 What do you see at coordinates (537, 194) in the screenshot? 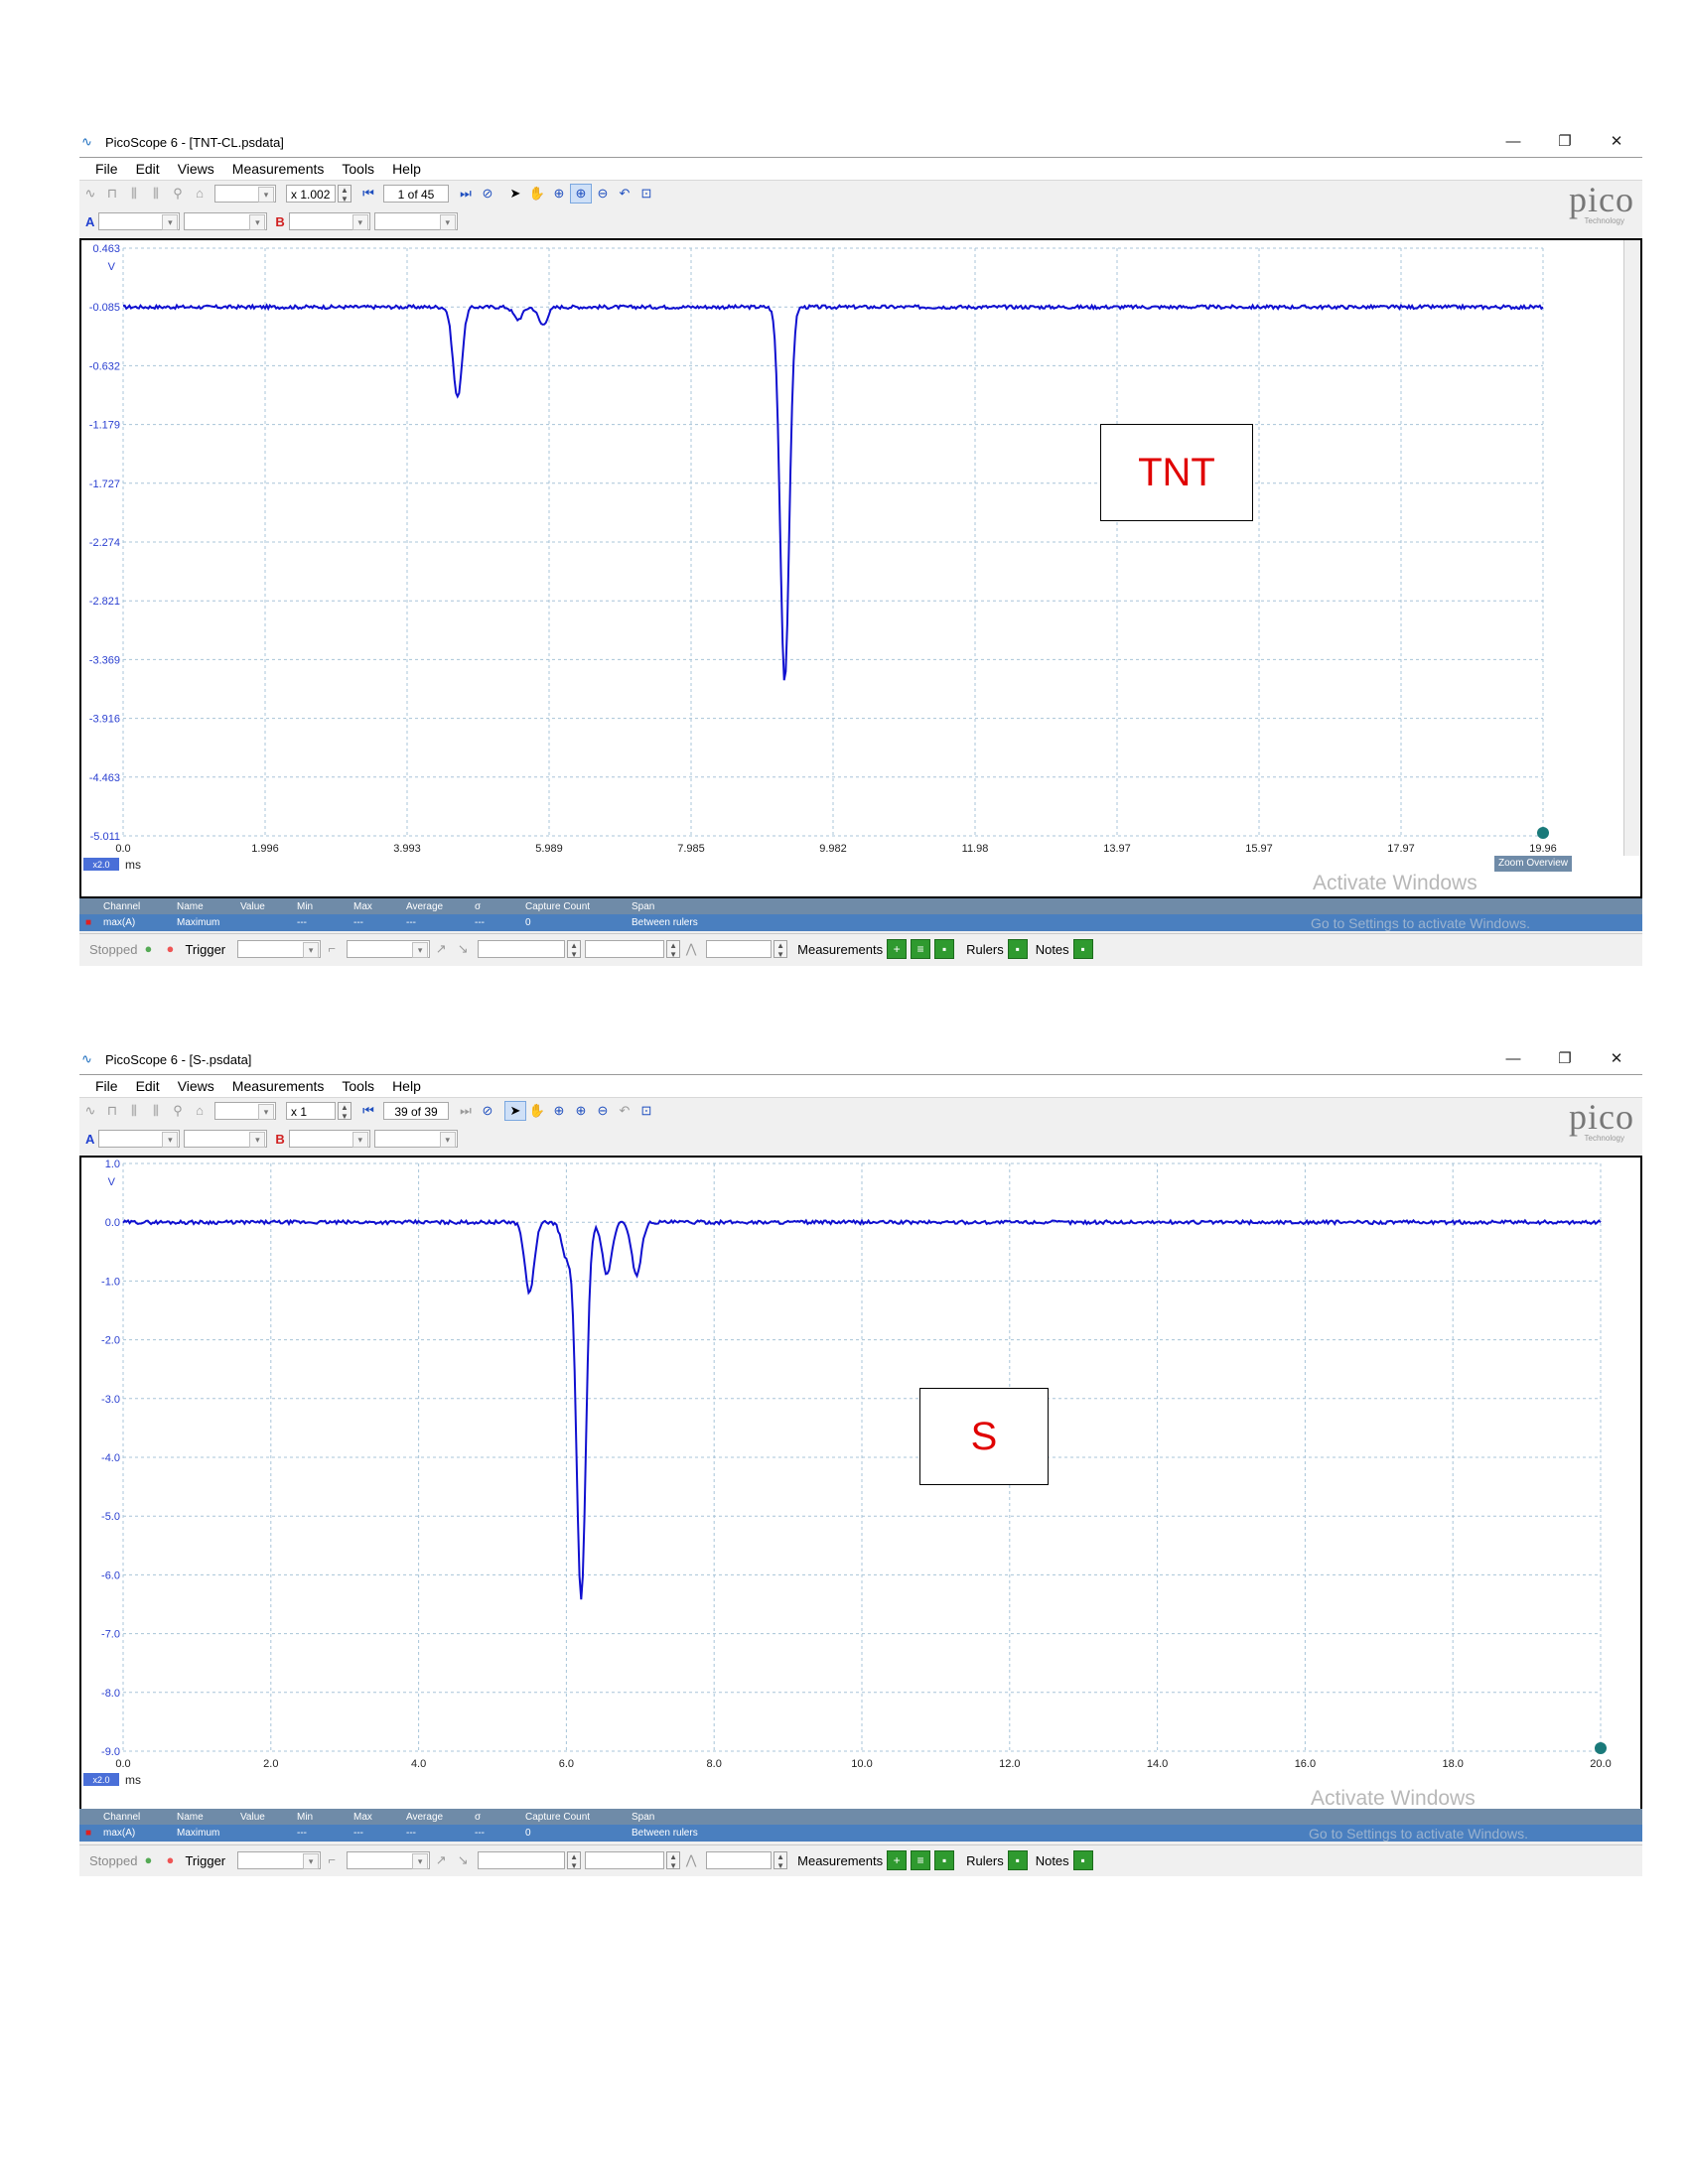
I see `hand-tool-icon: ✋` at bounding box center [537, 194].